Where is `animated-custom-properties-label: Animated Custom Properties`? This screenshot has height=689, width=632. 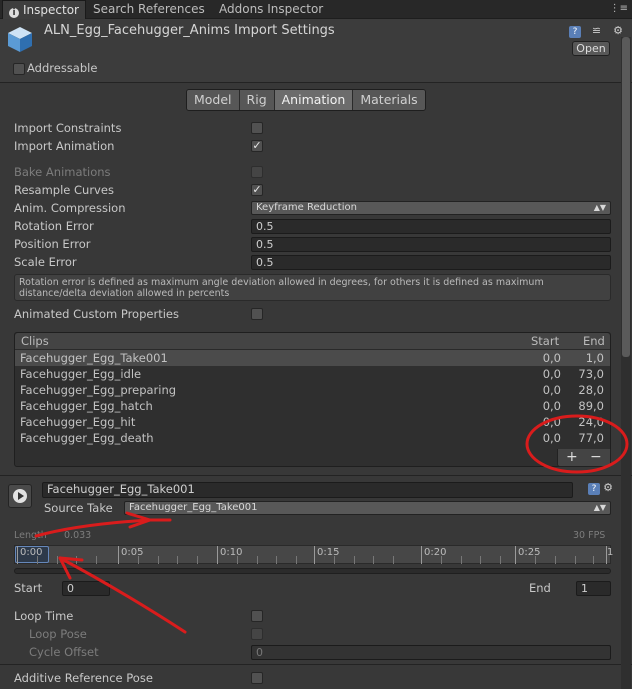
animated-custom-properties-label: Animated Custom Properties is located at coordinates (96, 314).